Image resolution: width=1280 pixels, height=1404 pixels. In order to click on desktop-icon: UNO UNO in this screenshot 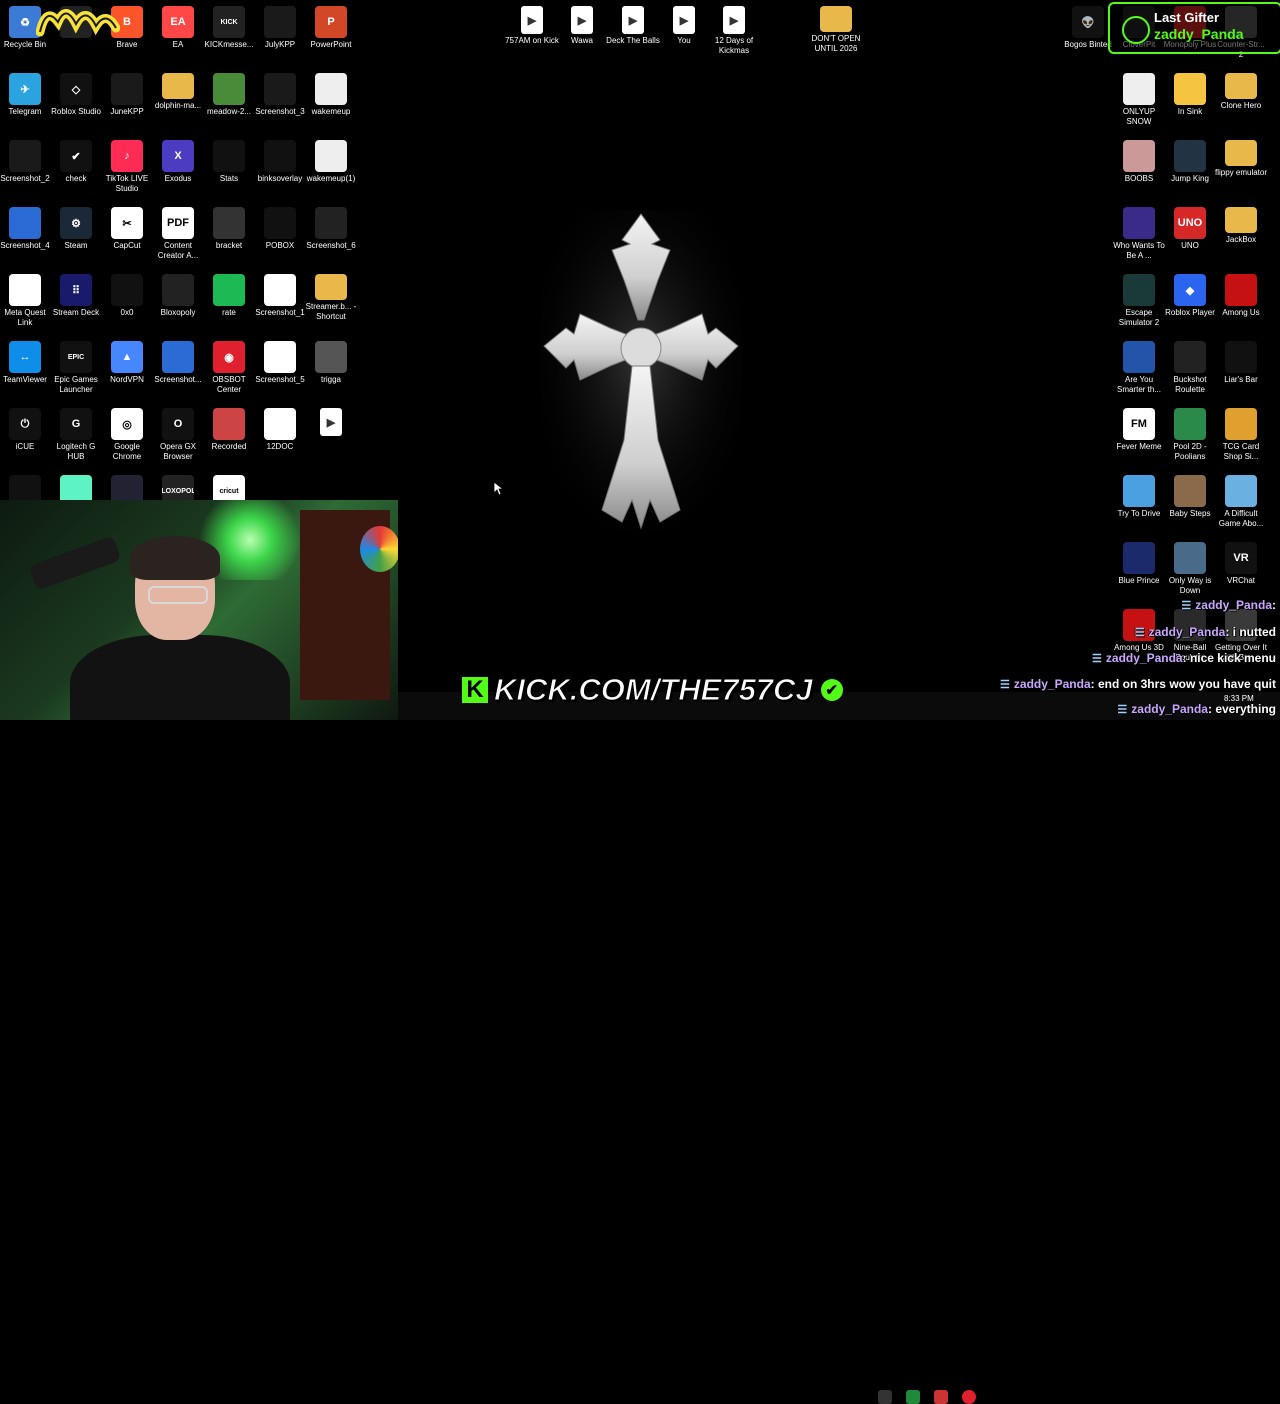, I will do `click(1190, 227)`.